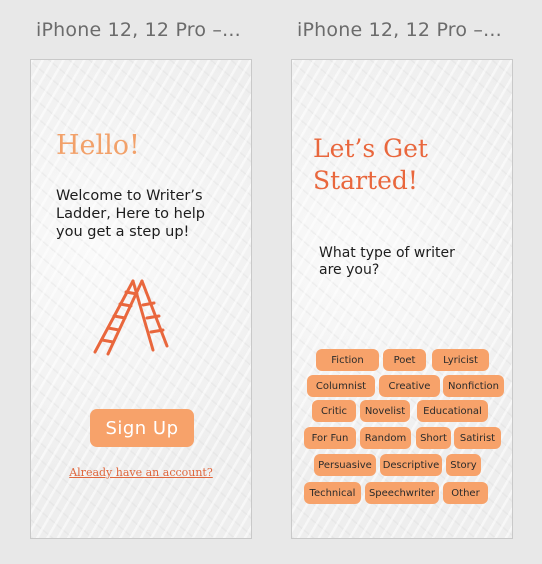  What do you see at coordinates (365, 180) in the screenshot?
I see `heading-line-2: Started!` at bounding box center [365, 180].